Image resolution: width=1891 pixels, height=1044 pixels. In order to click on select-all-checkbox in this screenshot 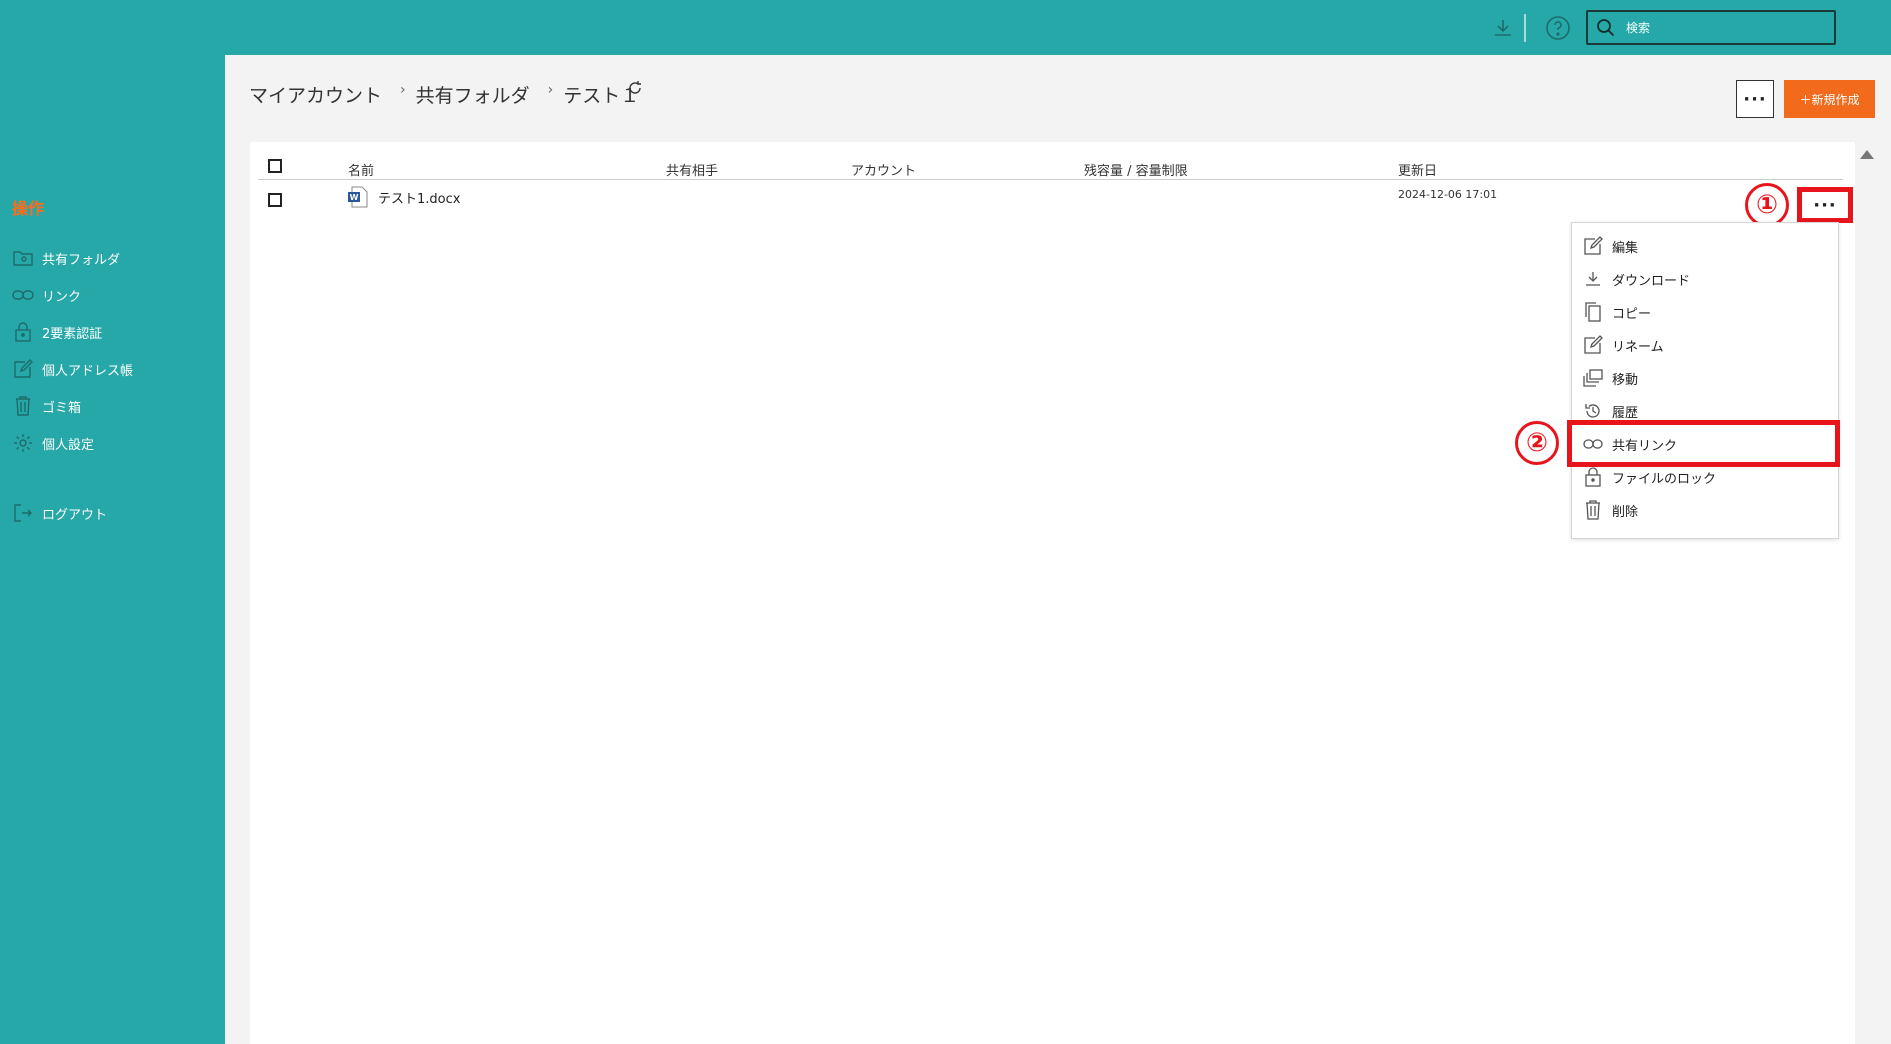, I will do `click(275, 168)`.